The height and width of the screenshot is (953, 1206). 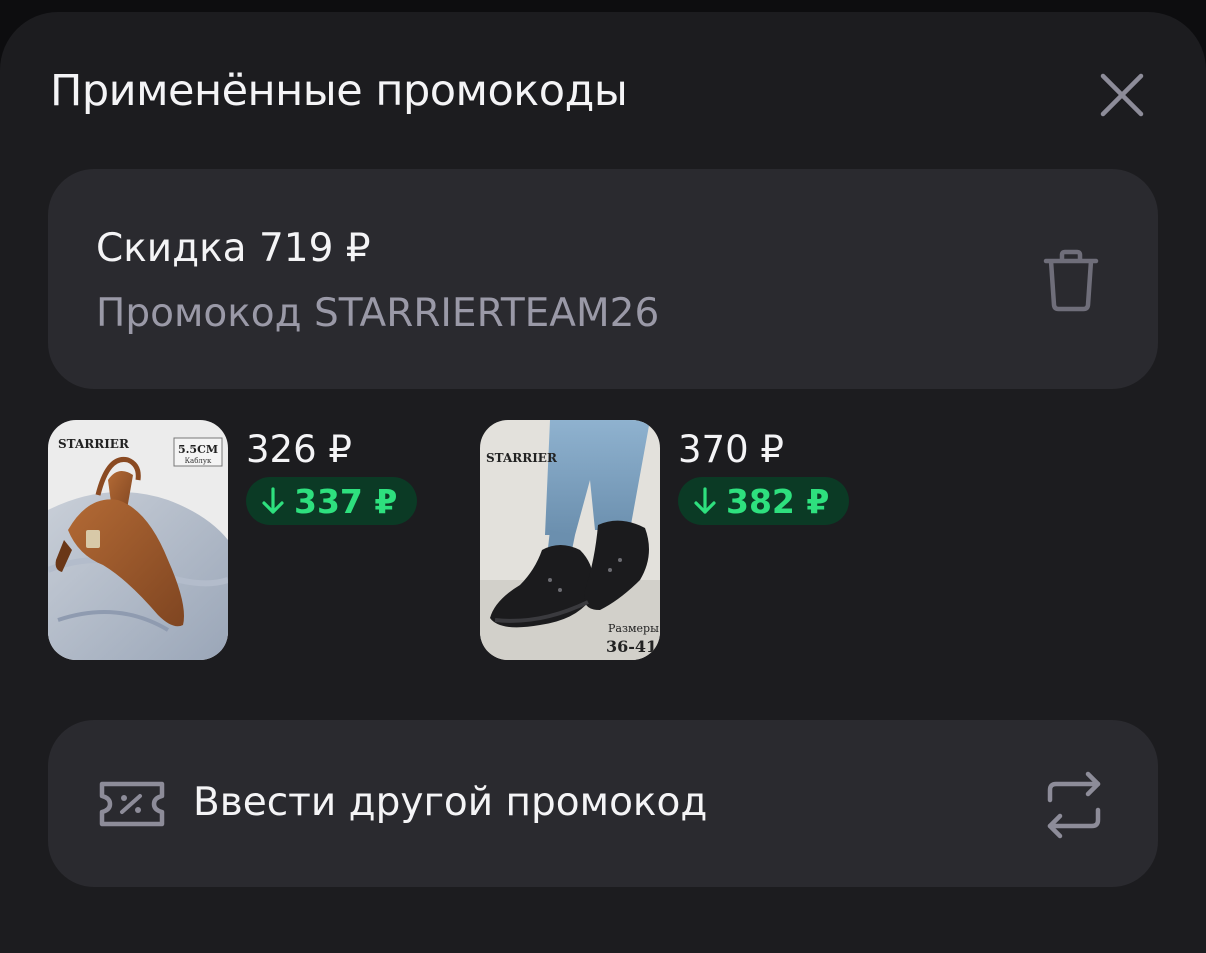 What do you see at coordinates (339, 91) in the screenshot?
I see `sheet-title: Применённые промокоды` at bounding box center [339, 91].